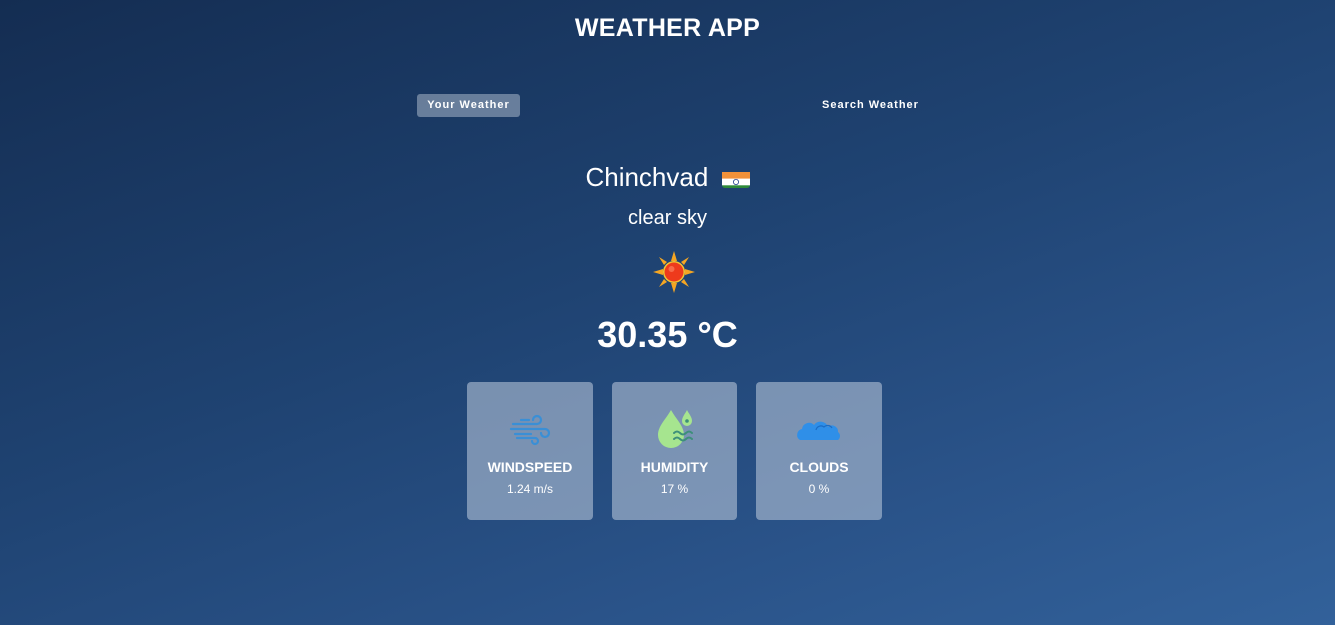  Describe the element at coordinates (468, 105) in the screenshot. I see `tab-your-weather: Your Weather` at that location.